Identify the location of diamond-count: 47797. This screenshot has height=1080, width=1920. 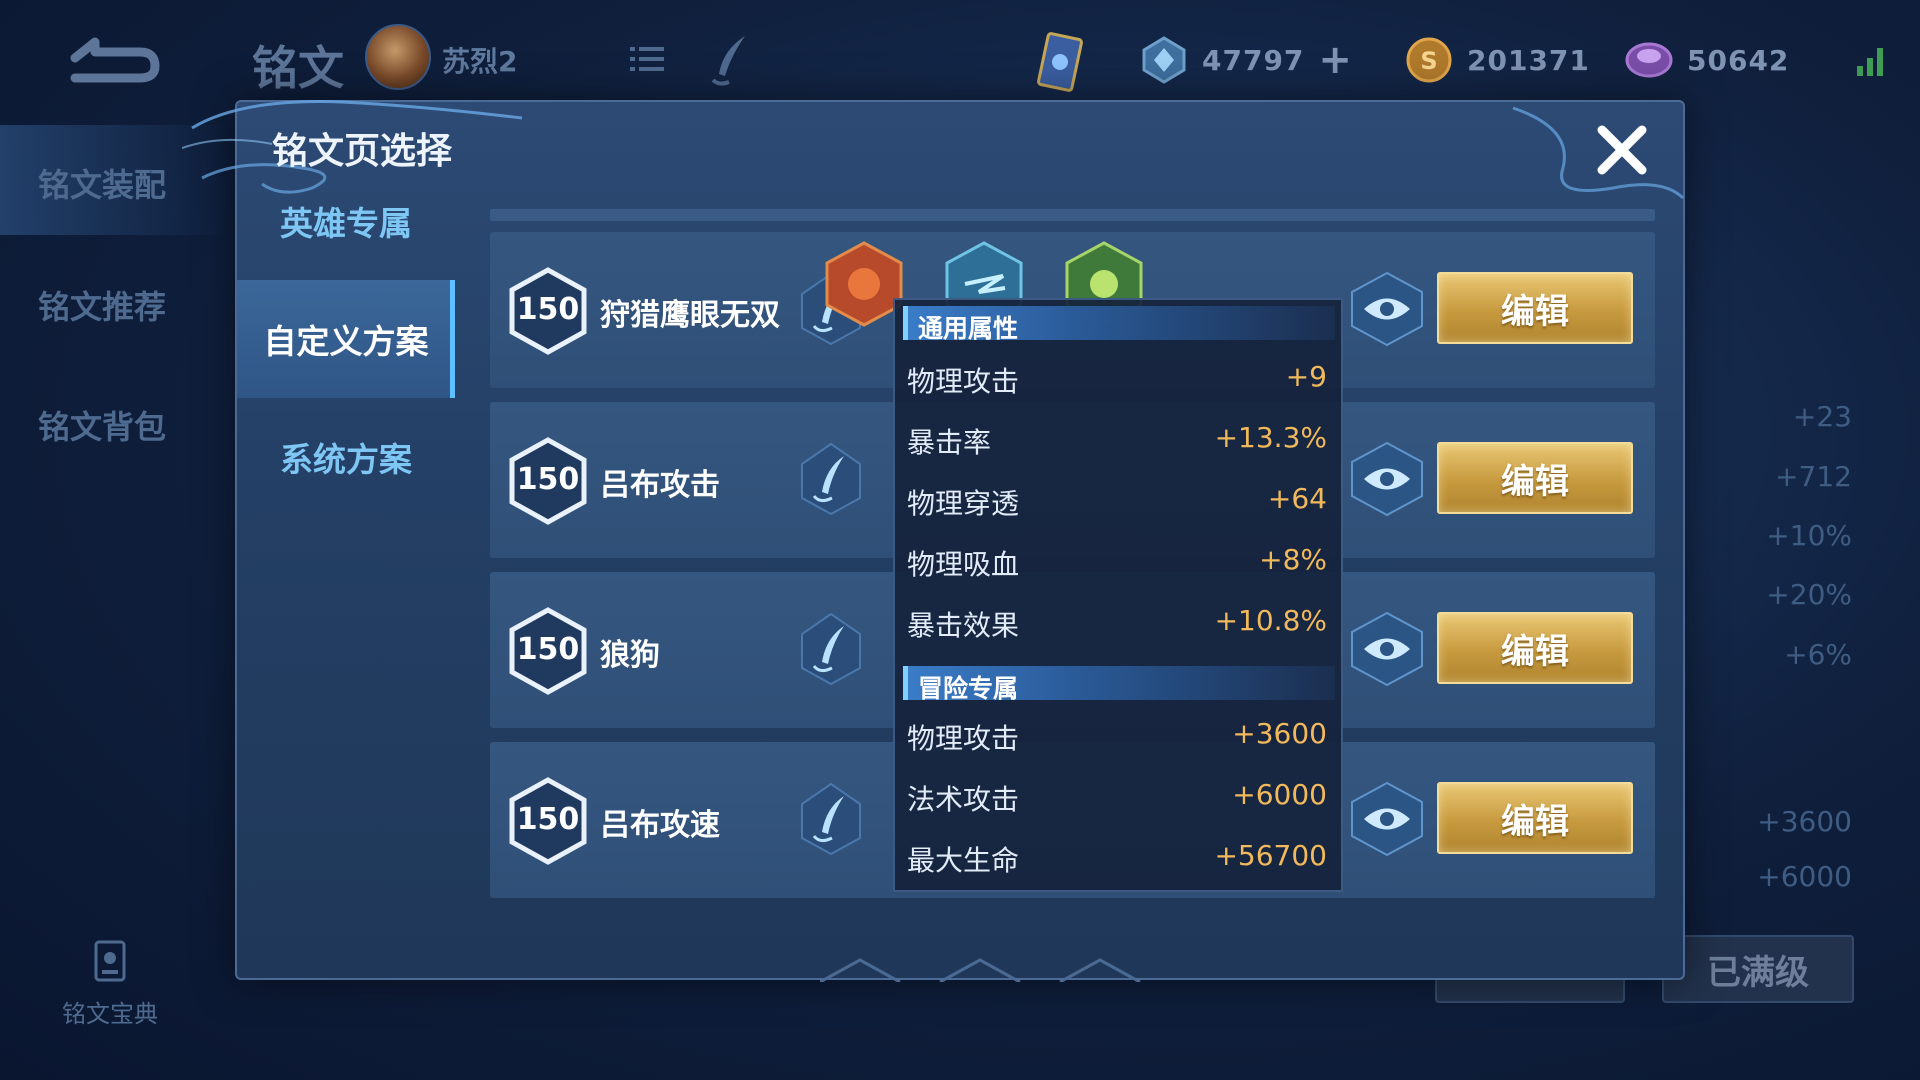
(1253, 60).